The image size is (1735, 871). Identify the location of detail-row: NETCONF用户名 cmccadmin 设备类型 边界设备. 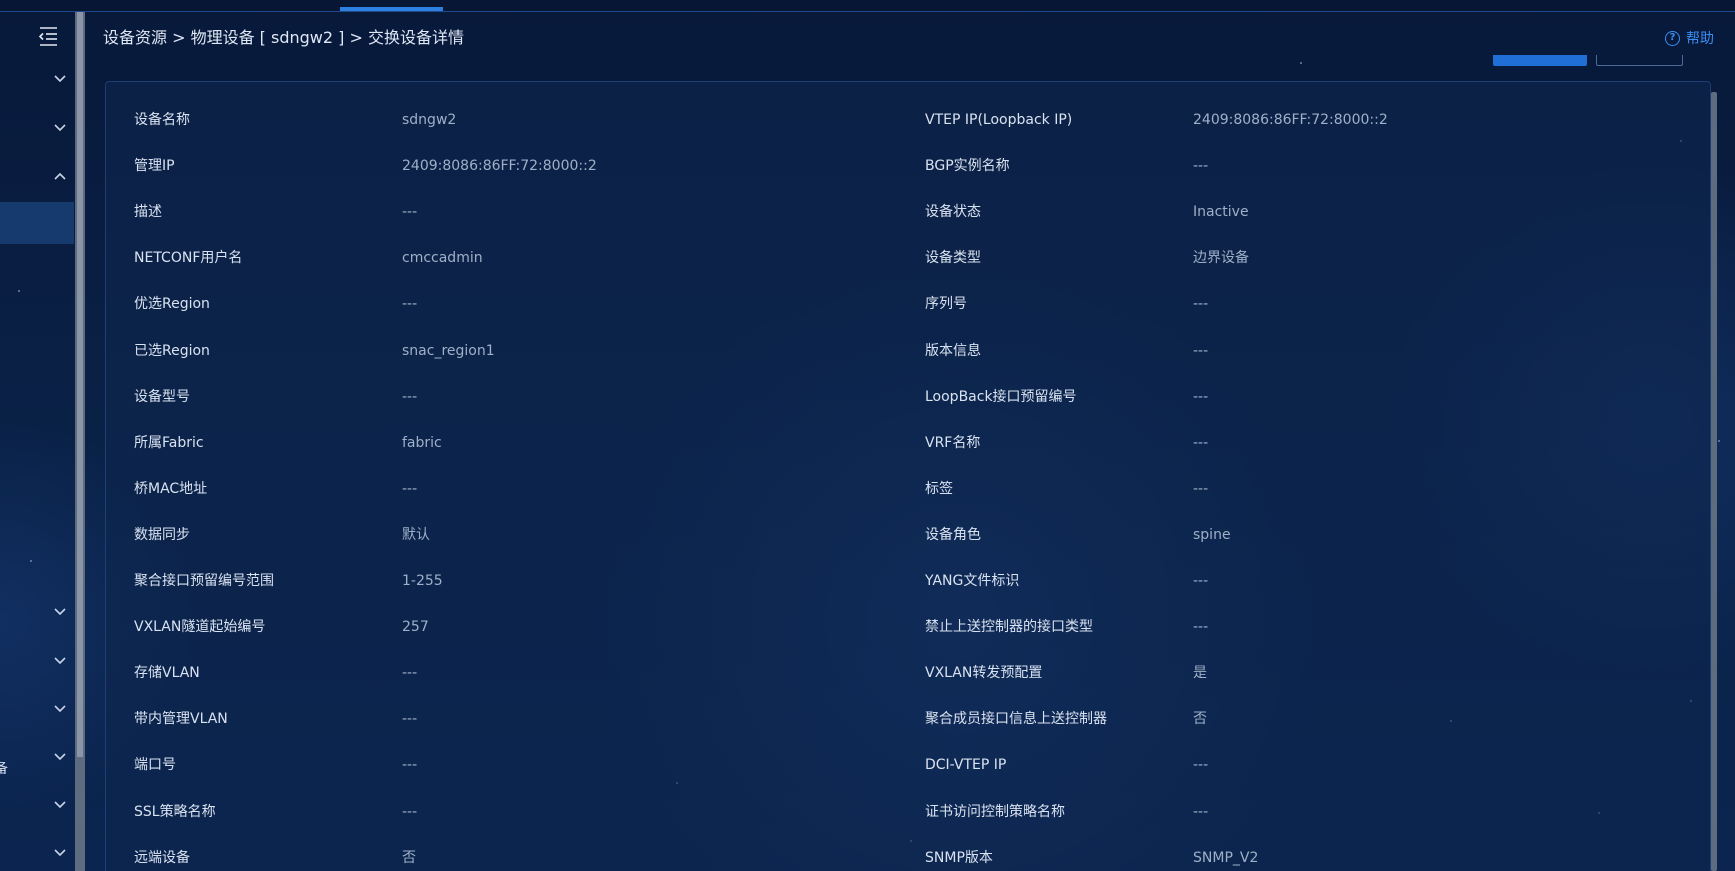
(909, 271).